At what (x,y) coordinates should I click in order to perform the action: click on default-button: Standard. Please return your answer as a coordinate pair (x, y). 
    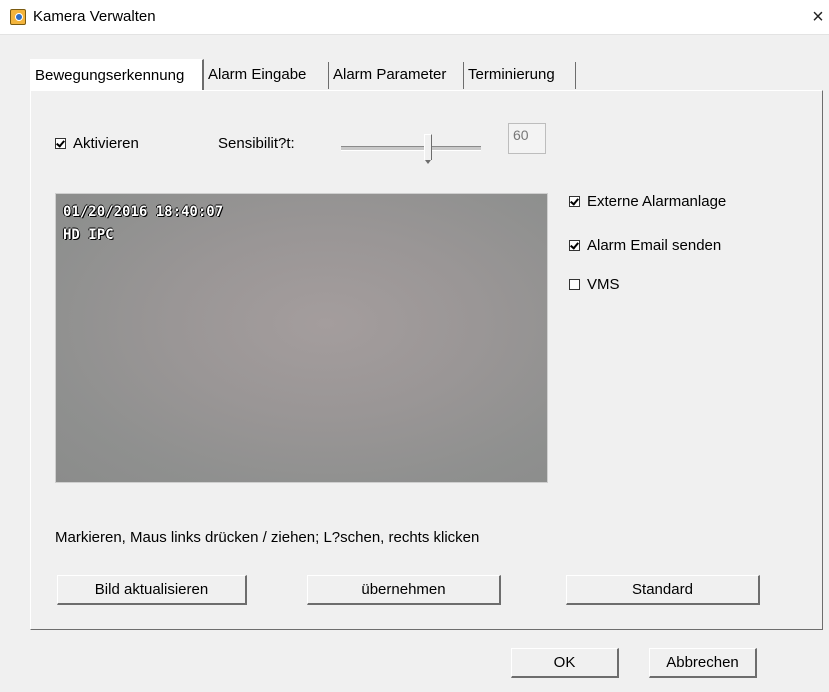
    Looking at the image, I should click on (663, 590).